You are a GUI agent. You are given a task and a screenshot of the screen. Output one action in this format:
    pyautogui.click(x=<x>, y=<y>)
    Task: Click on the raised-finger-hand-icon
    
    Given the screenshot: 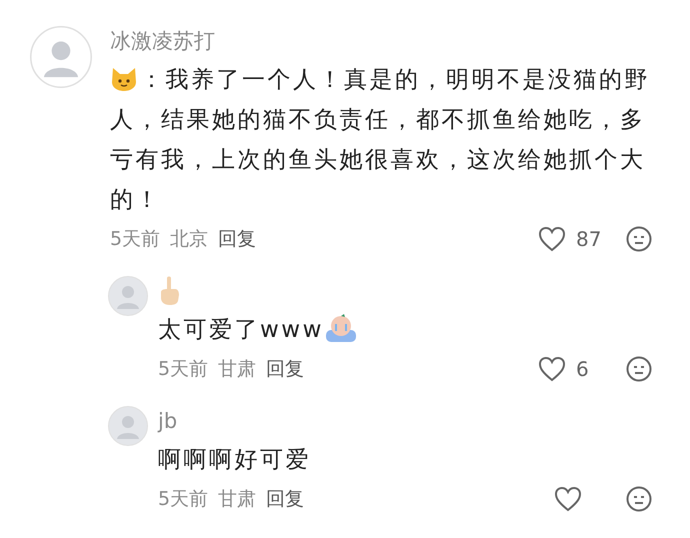 What is the action you would take?
    pyautogui.click(x=169, y=291)
    